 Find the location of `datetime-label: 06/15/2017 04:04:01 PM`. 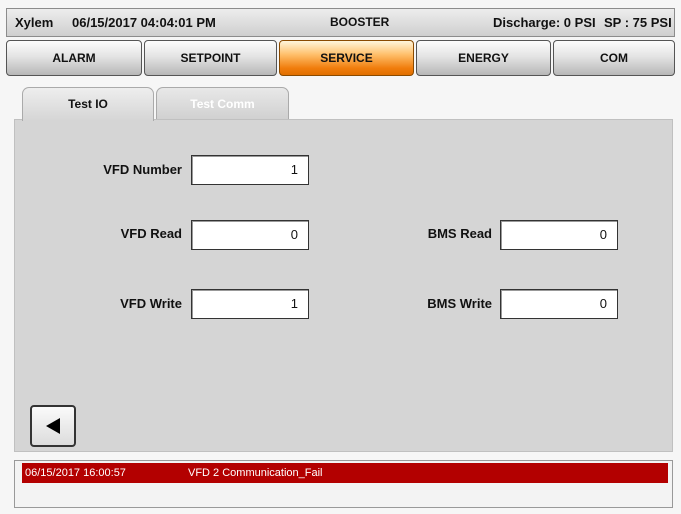

datetime-label: 06/15/2017 04:04:01 PM is located at coordinates (144, 22).